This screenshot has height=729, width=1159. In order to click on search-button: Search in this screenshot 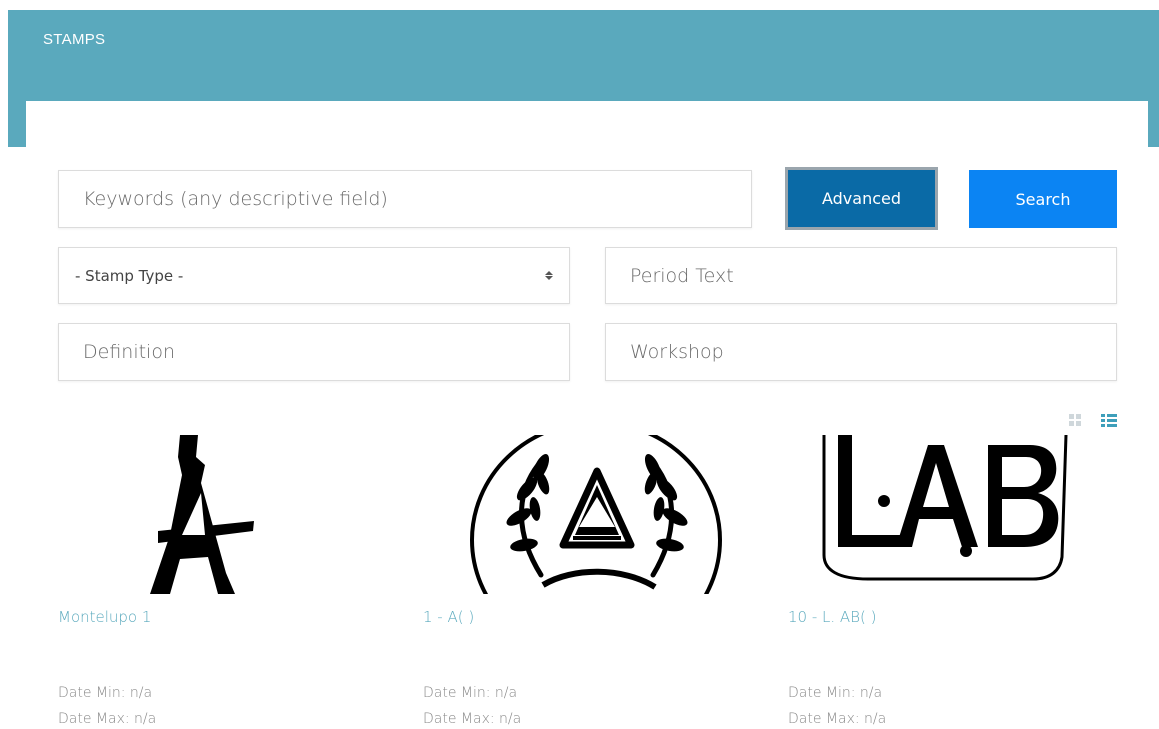, I will do `click(1043, 199)`.